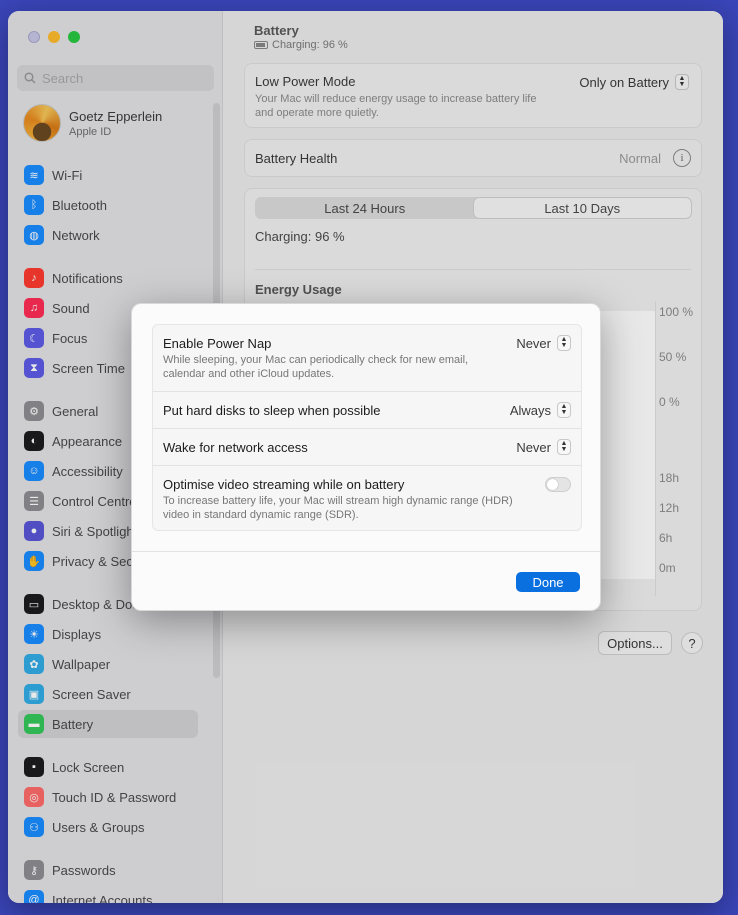 This screenshot has height=915, width=738. I want to click on disk-sleep-popup: Always ▲ ▼, so click(540, 410).